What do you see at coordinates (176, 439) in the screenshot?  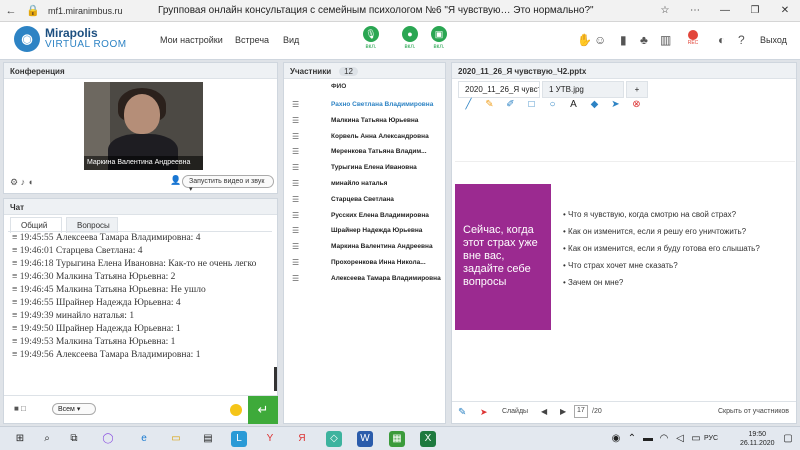 I see `explorer-icon: ▭` at bounding box center [176, 439].